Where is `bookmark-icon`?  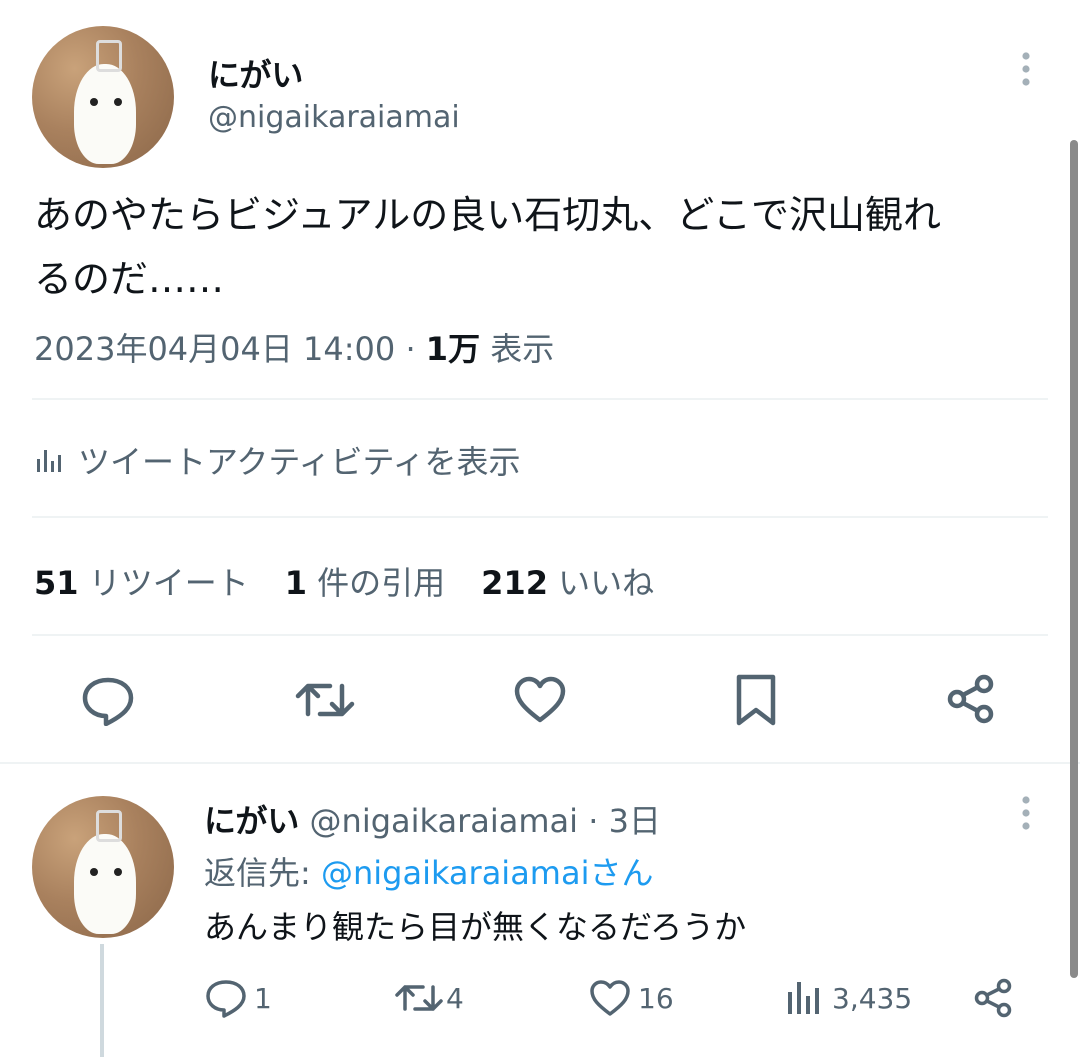
bookmark-icon is located at coordinates (756, 700).